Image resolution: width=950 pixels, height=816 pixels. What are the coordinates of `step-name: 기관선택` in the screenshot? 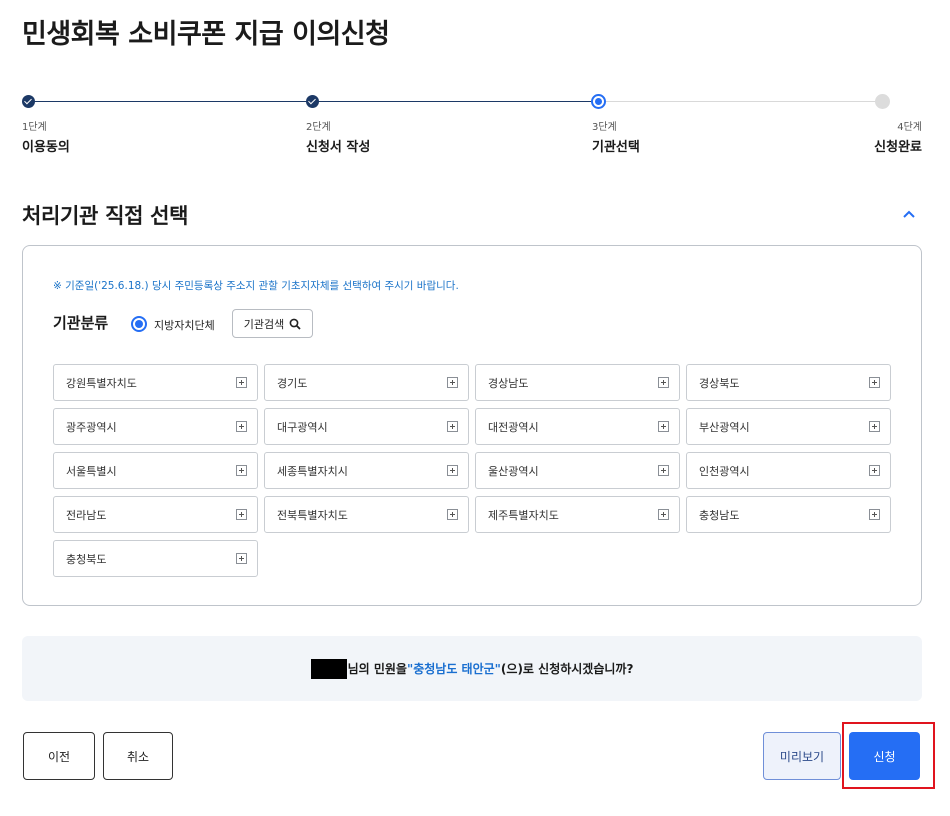 It's located at (616, 147).